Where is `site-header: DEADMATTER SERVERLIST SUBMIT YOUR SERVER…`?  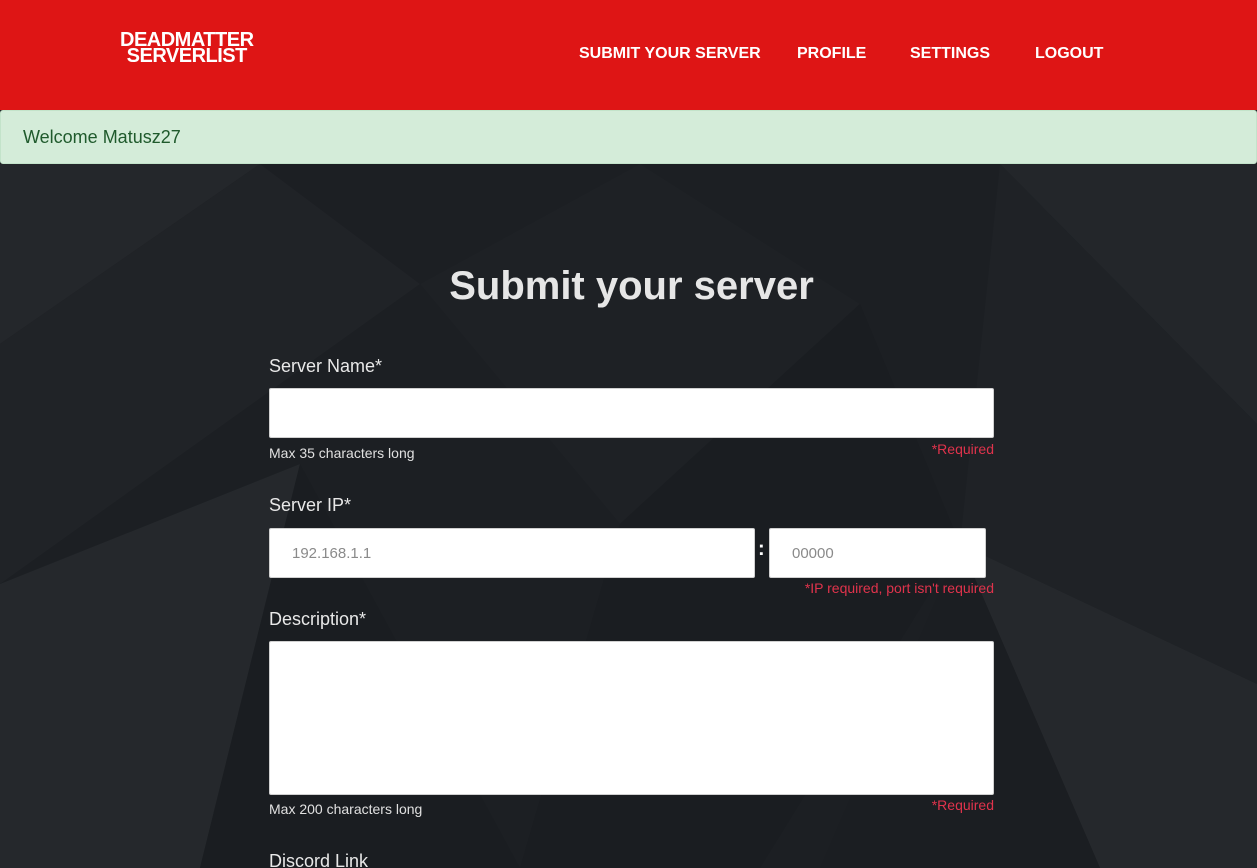 site-header: DEADMATTER SERVERLIST SUBMIT YOUR SERVER… is located at coordinates (628, 55).